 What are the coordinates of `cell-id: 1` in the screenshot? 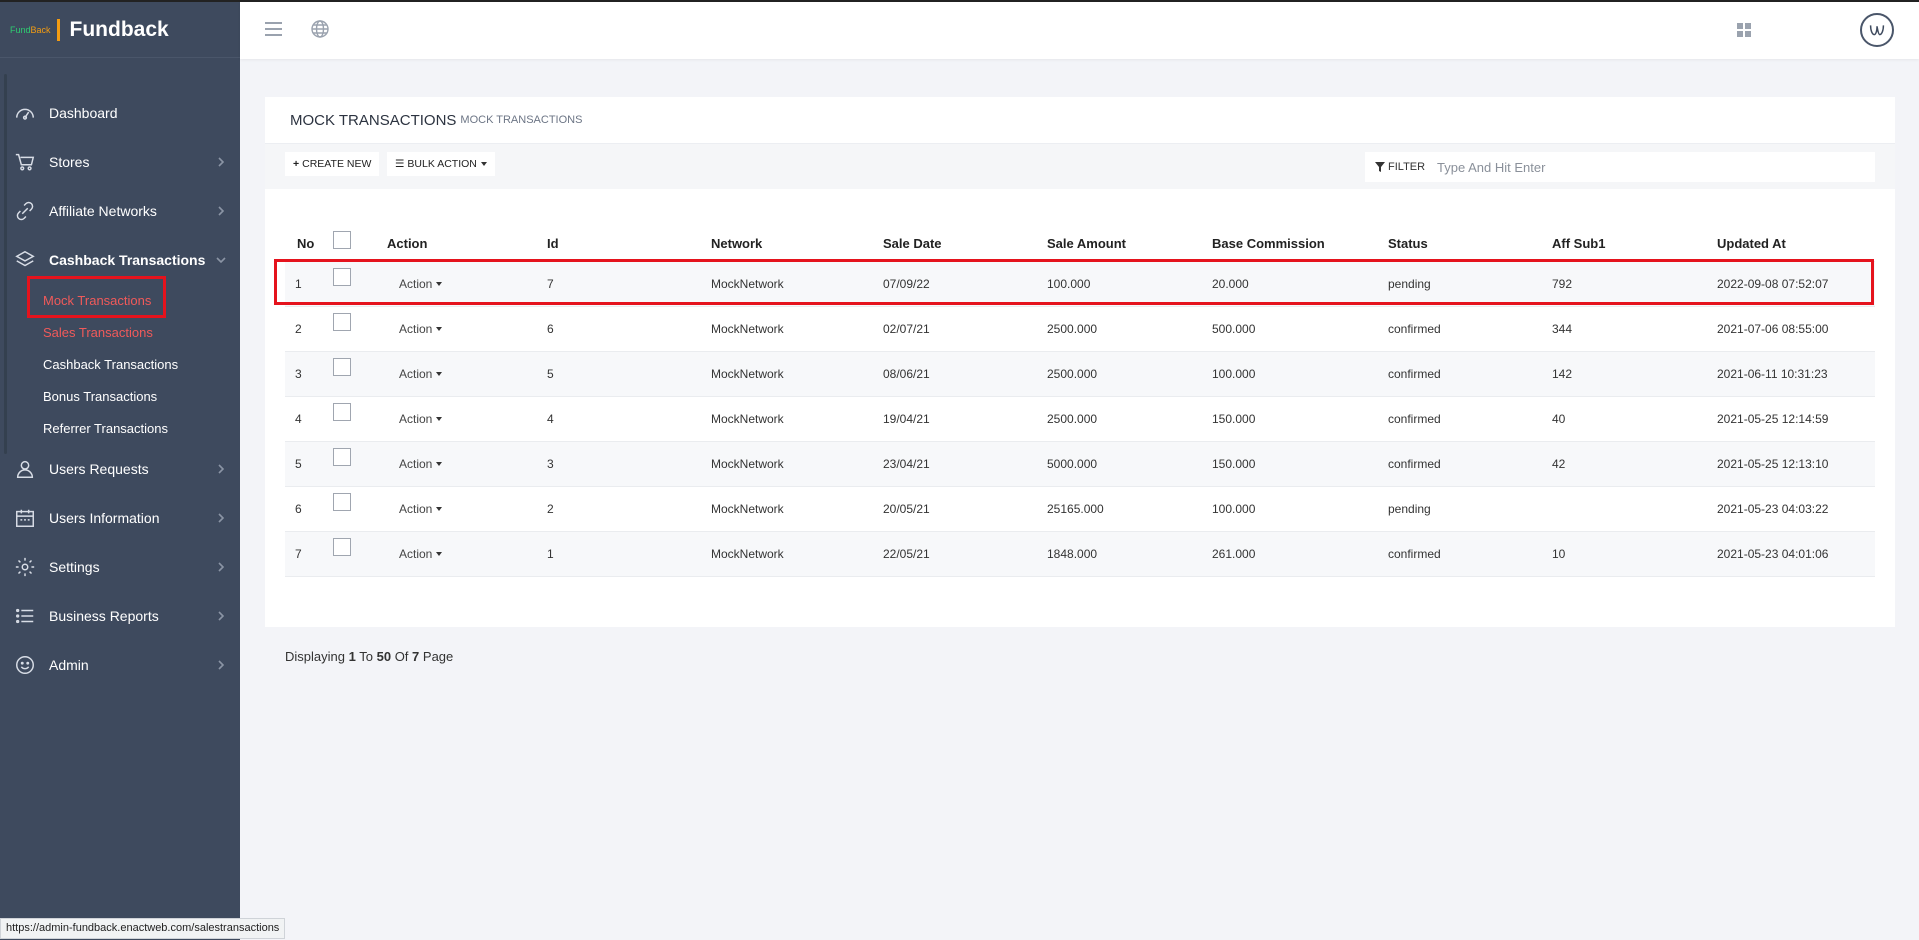 It's located at (629, 554).